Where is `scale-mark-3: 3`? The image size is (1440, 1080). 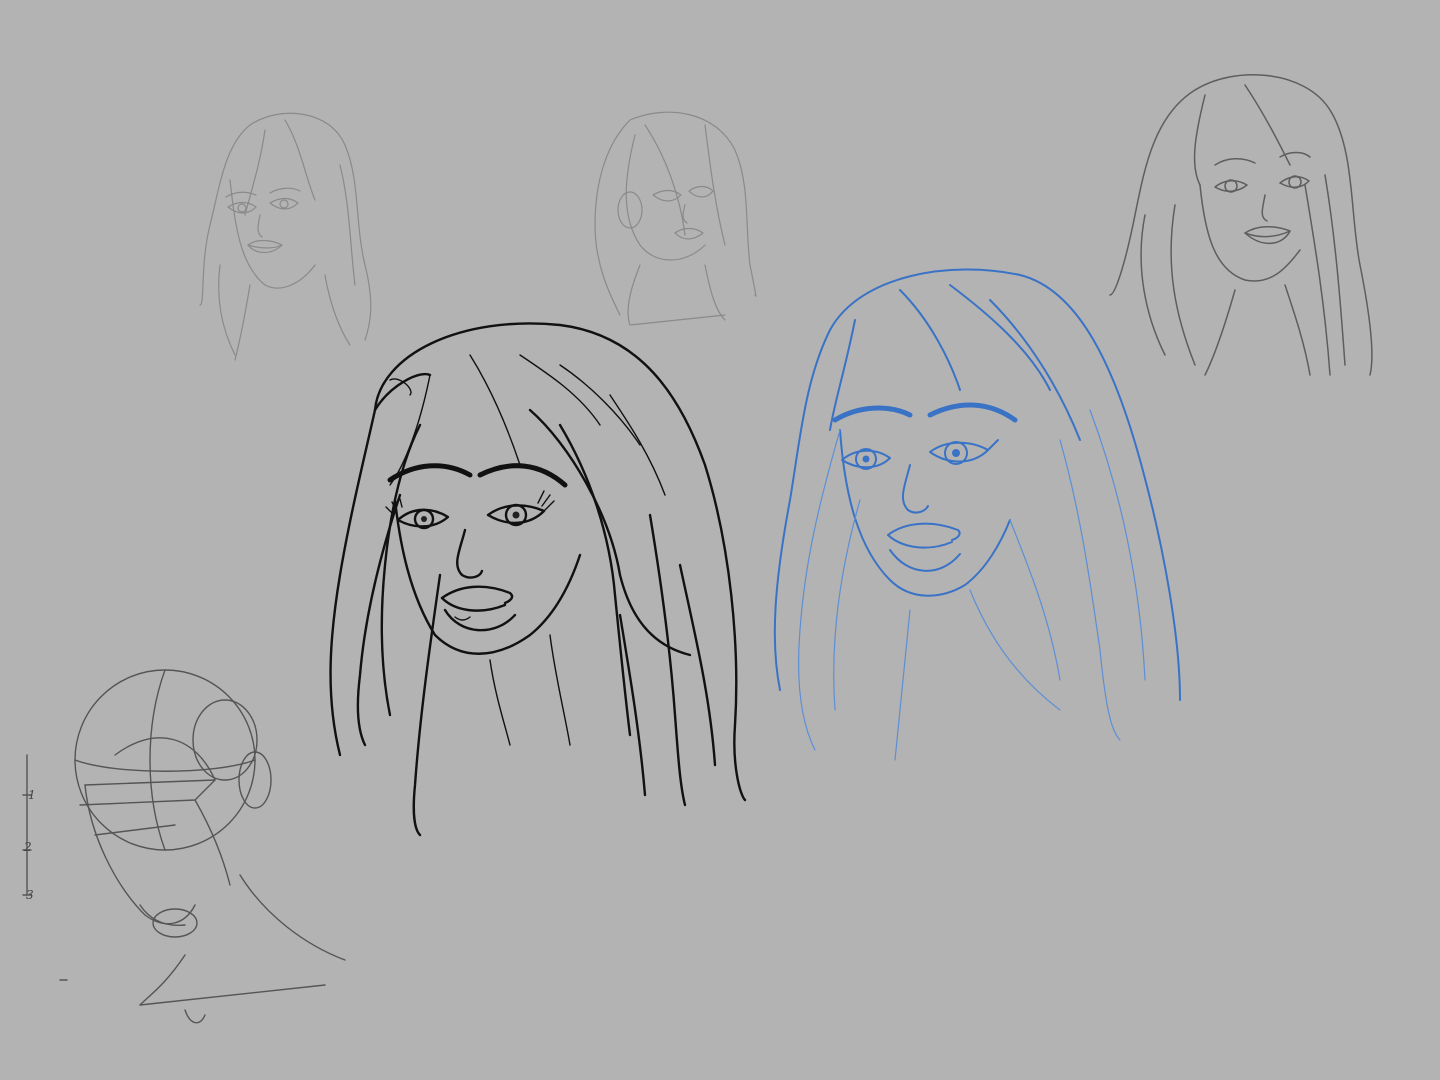 scale-mark-3: 3 is located at coordinates (30, 895).